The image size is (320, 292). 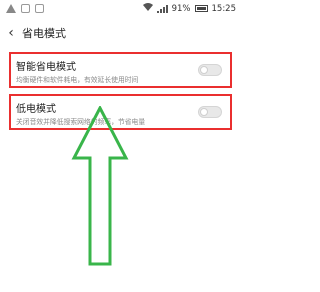 I want to click on battery-icon, so click(x=201, y=8).